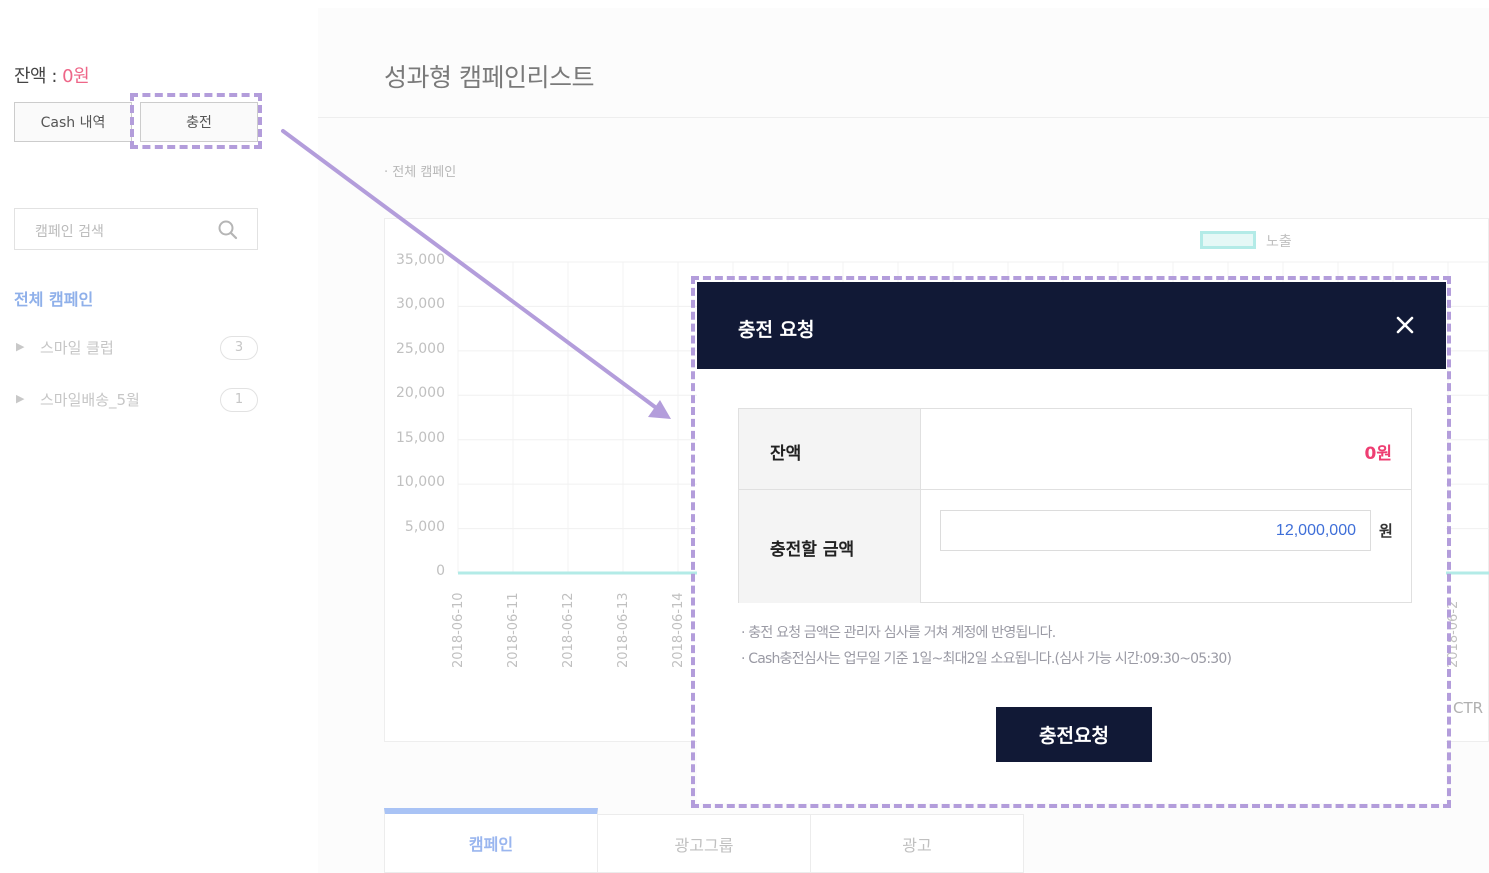 This screenshot has width=1489, height=873. Describe the element at coordinates (458, 630) in the screenshot. I see `x-tick-label: 2018-06-10` at that location.